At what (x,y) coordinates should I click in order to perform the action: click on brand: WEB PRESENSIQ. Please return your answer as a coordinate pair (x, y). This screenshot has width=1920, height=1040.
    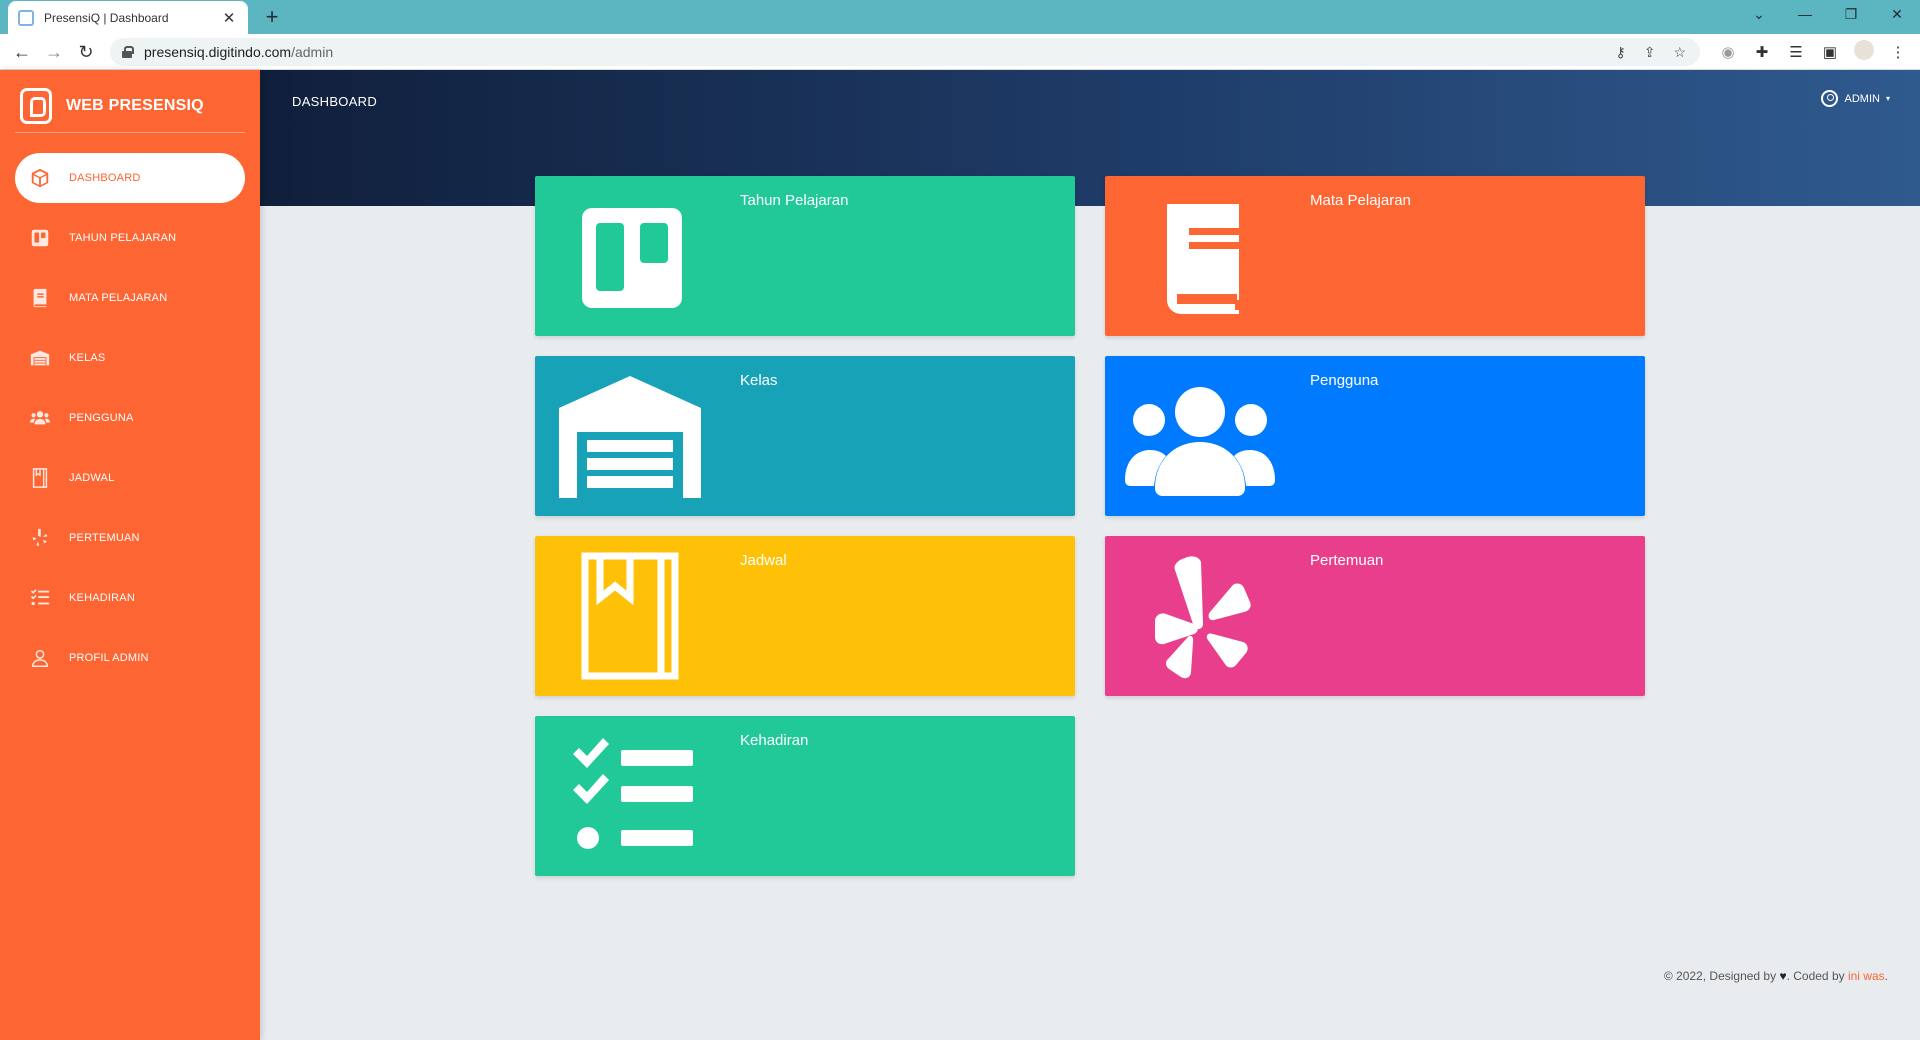
    Looking at the image, I should click on (112, 106).